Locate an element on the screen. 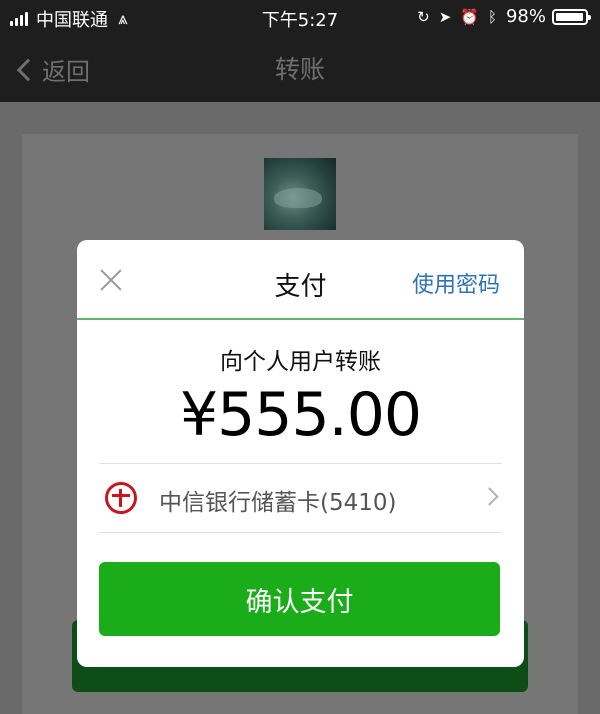 Image resolution: width=600 pixels, height=714 pixels. location-icon: ➤ is located at coordinates (445, 16).